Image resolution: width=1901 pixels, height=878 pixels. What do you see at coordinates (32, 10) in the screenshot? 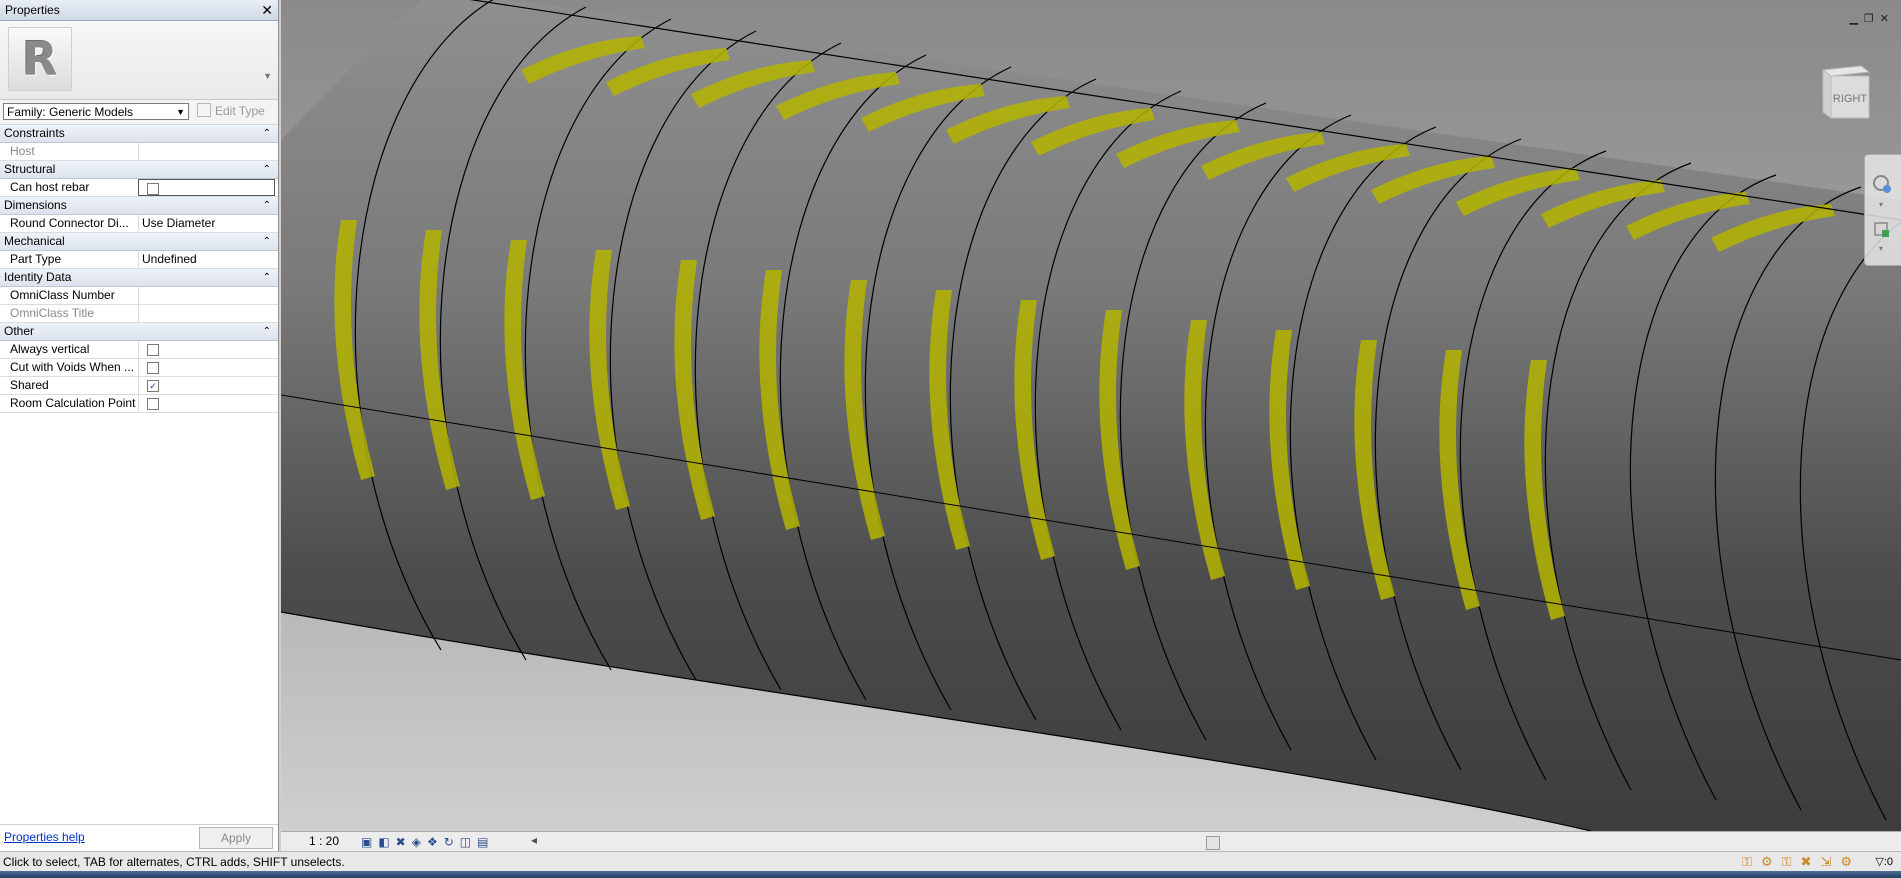
I see `properties-title: Properties` at bounding box center [32, 10].